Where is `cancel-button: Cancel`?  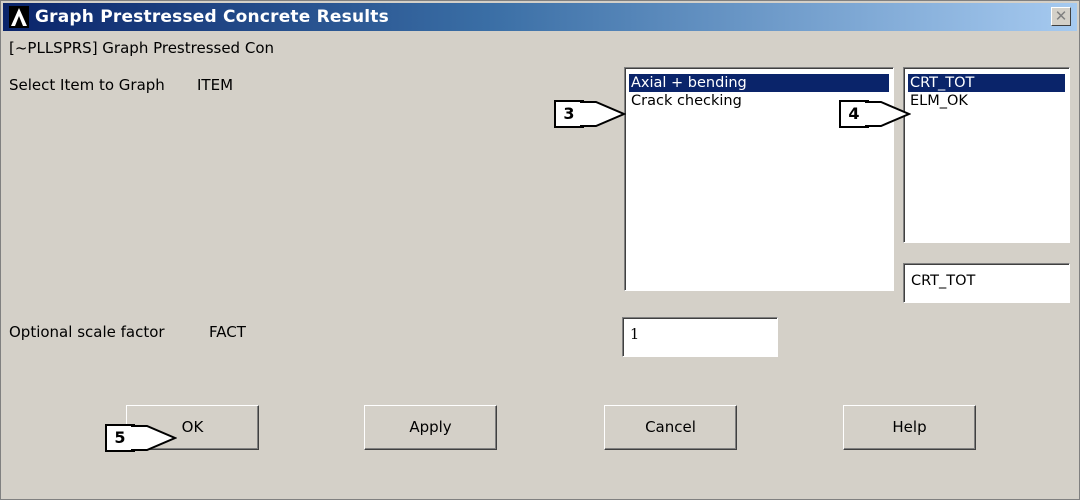 cancel-button: Cancel is located at coordinates (670, 427).